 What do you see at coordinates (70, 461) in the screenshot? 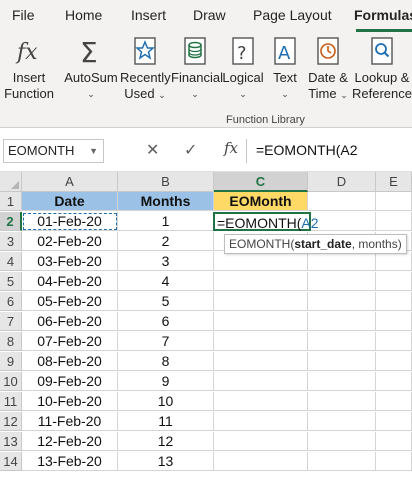
I see `cell-a14: 13-Feb-20` at bounding box center [70, 461].